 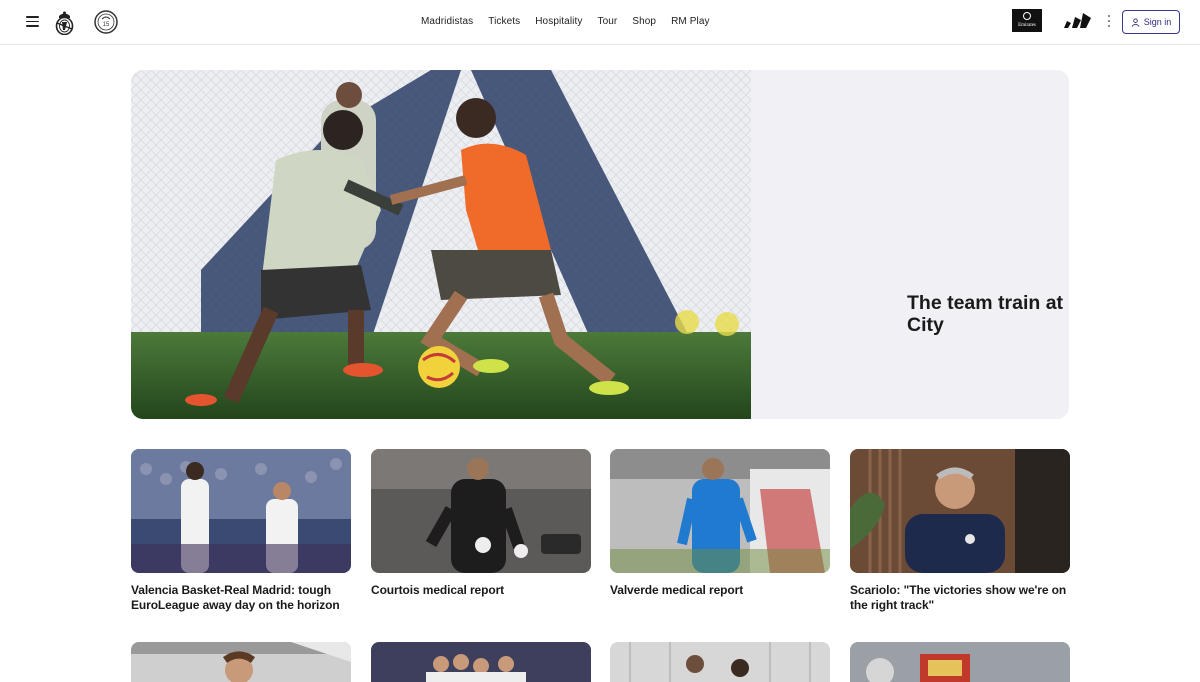 What do you see at coordinates (447, 21) in the screenshot?
I see `nav-madridistas: Madridistas` at bounding box center [447, 21].